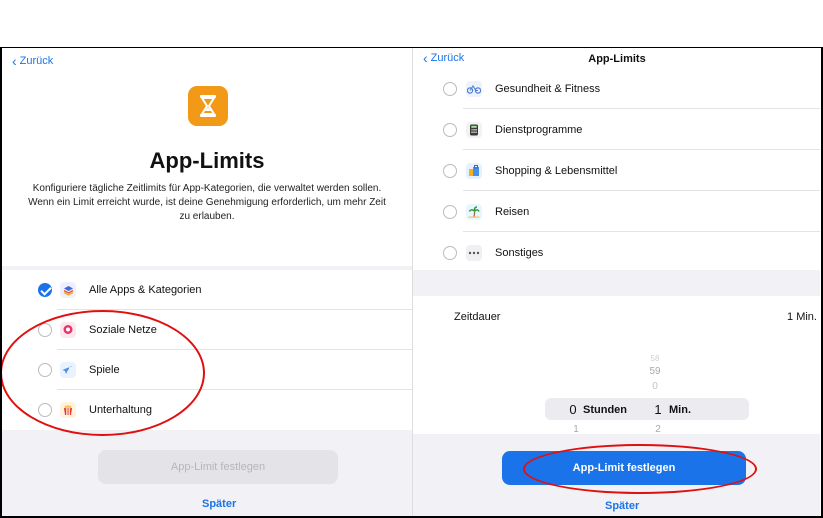  What do you see at coordinates (573, 409) in the screenshot?
I see `picker-hours-selected: 0` at bounding box center [573, 409].